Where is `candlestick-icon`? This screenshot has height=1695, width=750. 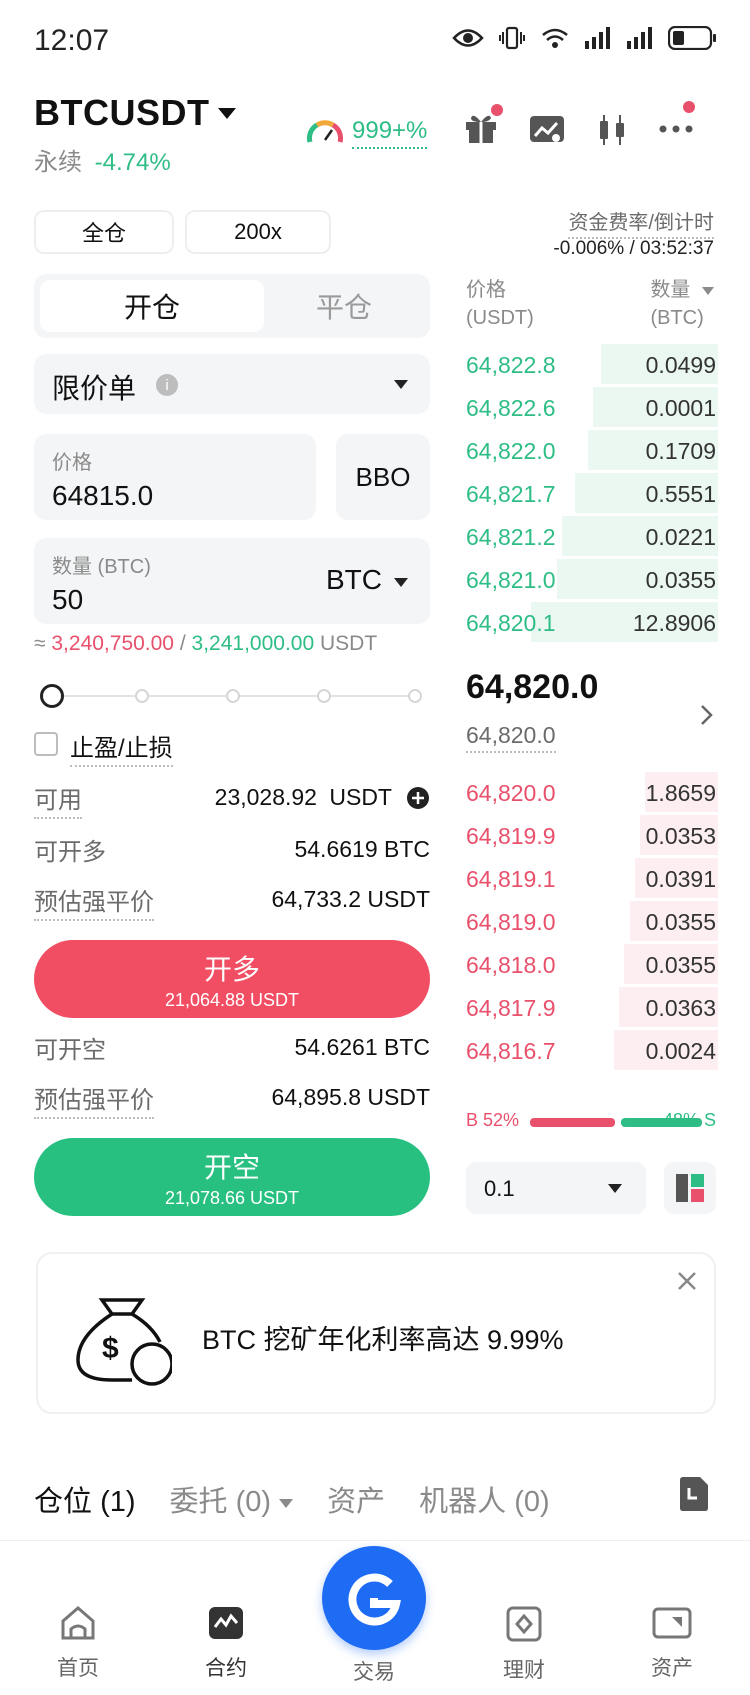 candlestick-icon is located at coordinates (612, 130).